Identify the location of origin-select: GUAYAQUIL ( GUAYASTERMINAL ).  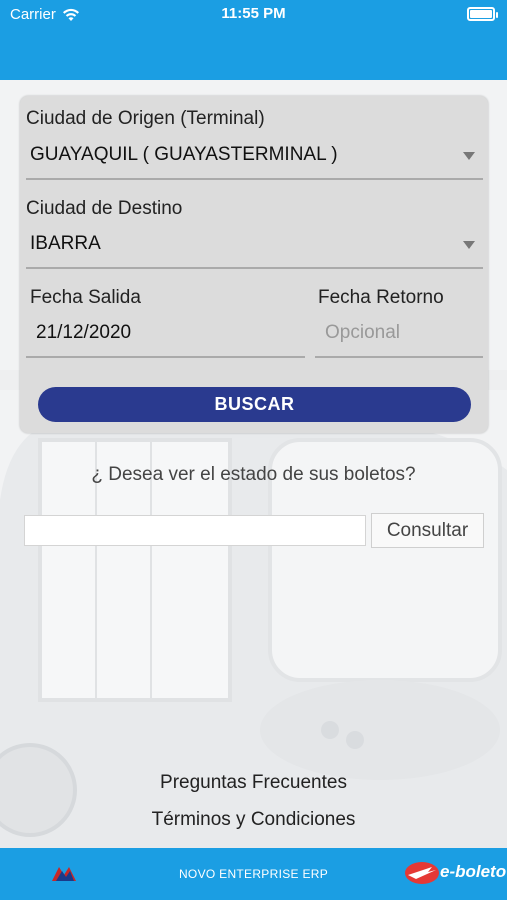
(184, 155).